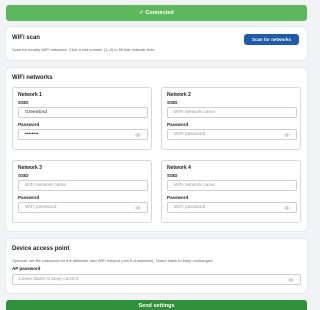 The image size is (320, 310). I want to click on password-input: ••••••••, so click(83, 134).